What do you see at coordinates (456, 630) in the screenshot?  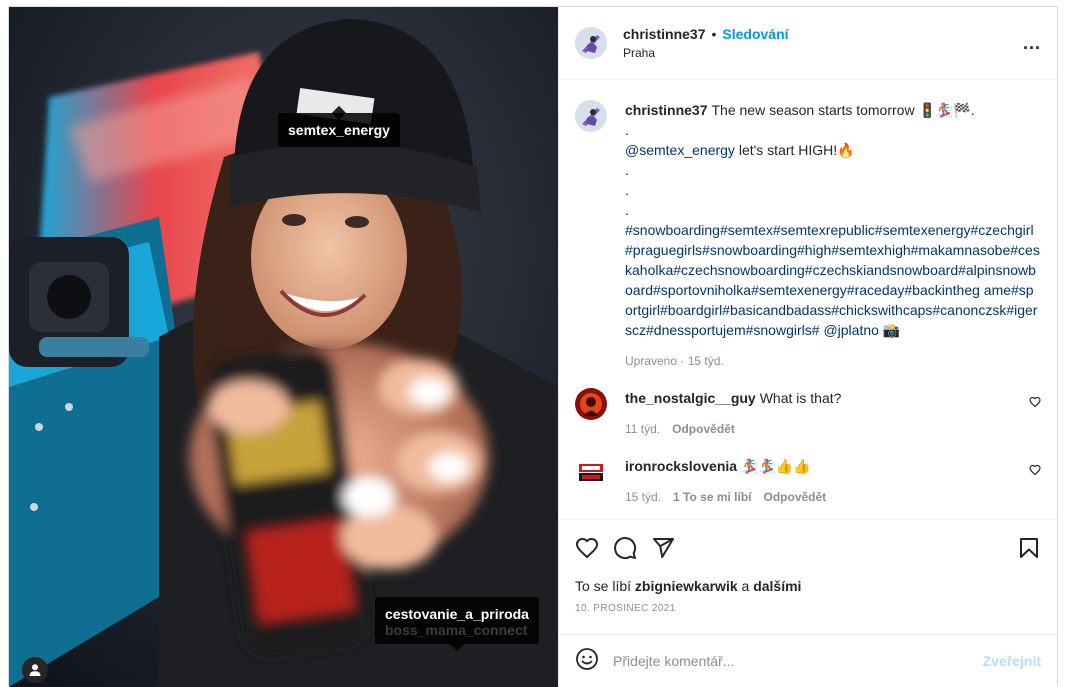 I see `photo-tag-hidden-label: boss_mama_connect` at bounding box center [456, 630].